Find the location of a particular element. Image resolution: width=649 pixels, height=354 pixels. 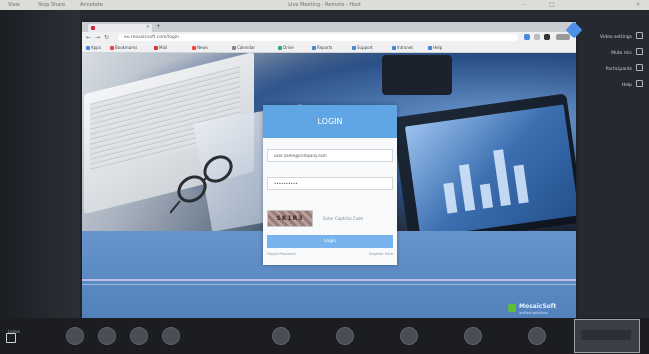

bookmark-item: News is located at coordinates (200, 47).